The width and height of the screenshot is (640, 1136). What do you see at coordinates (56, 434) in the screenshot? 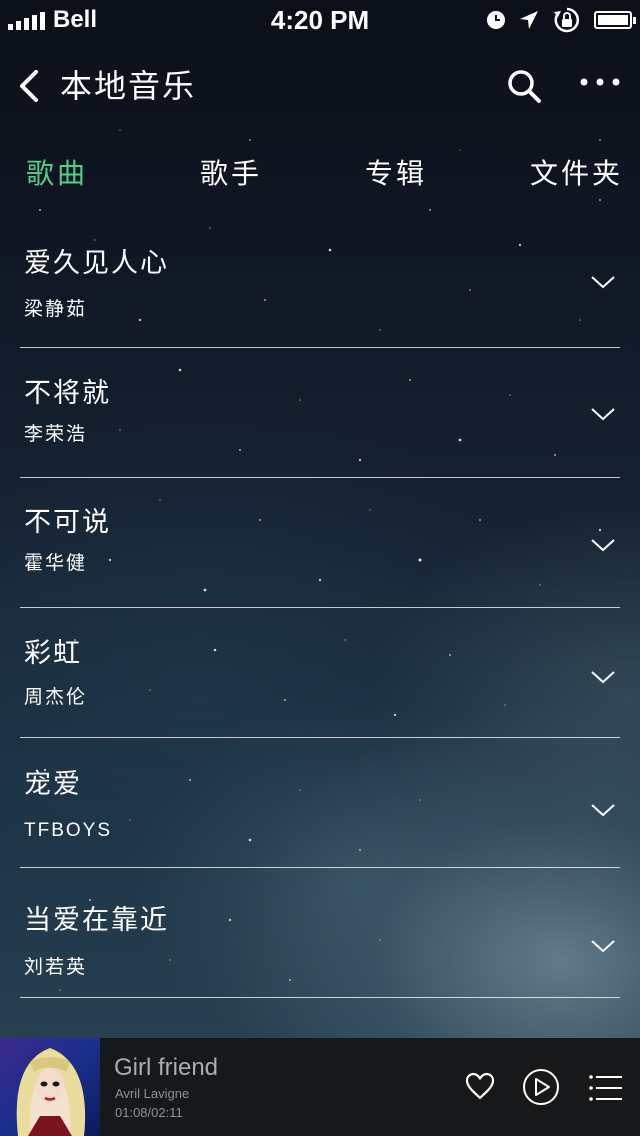
I see `song-artist: 李荣浩` at bounding box center [56, 434].